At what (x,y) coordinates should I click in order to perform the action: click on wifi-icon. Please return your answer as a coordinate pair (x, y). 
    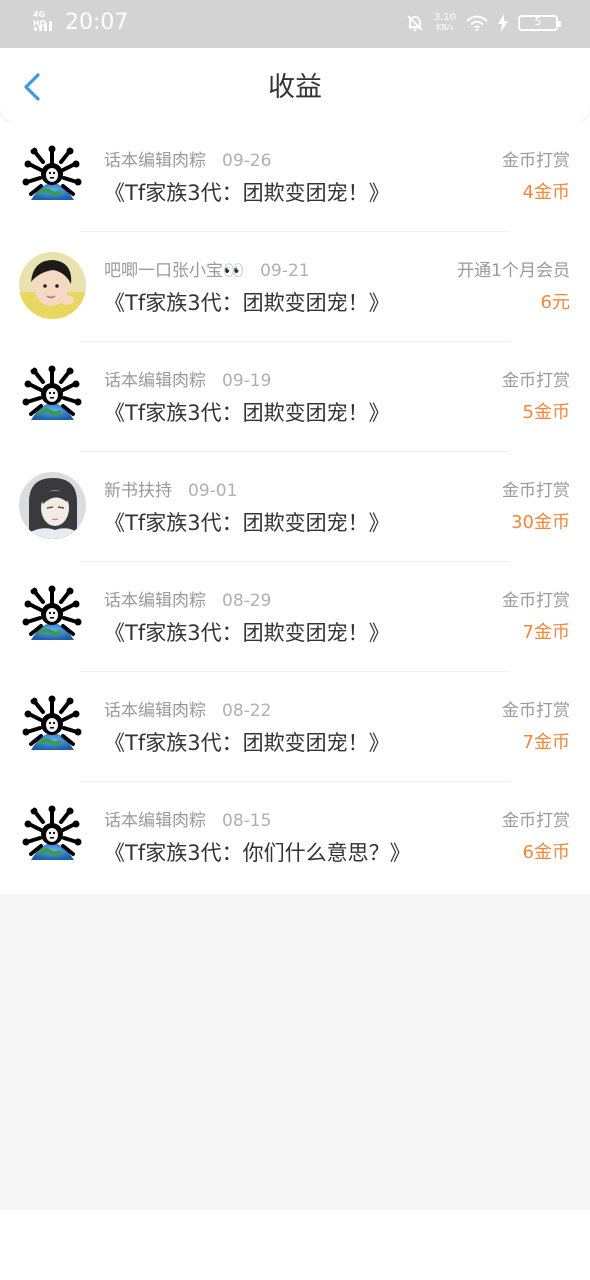
    Looking at the image, I should click on (477, 23).